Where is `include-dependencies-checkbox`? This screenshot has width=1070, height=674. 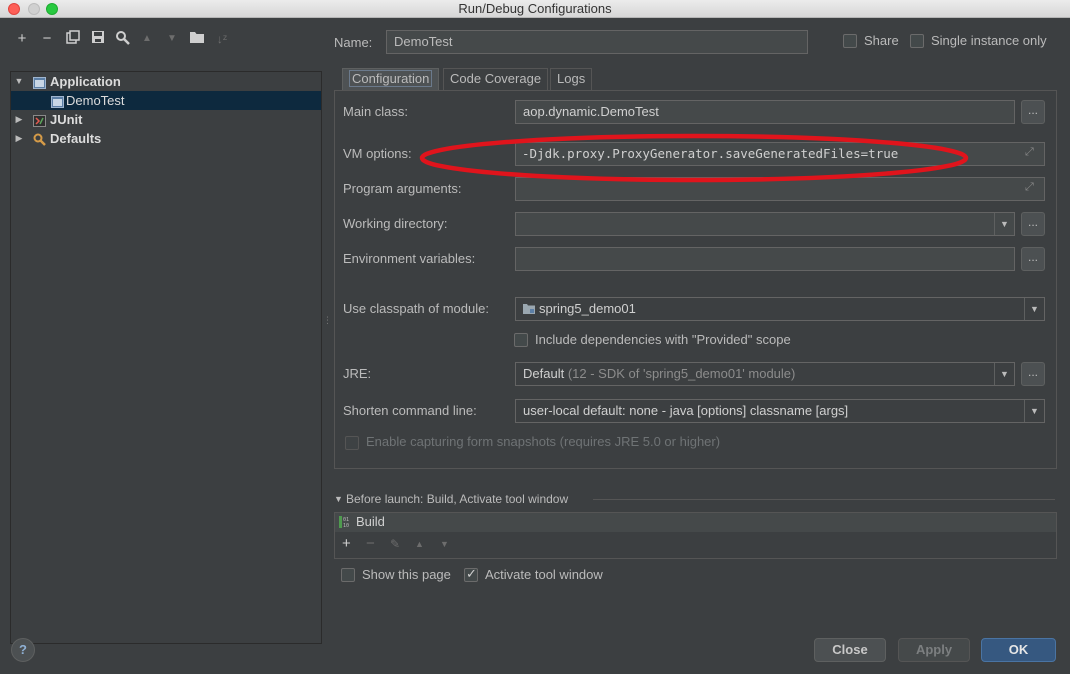 include-dependencies-checkbox is located at coordinates (521, 340).